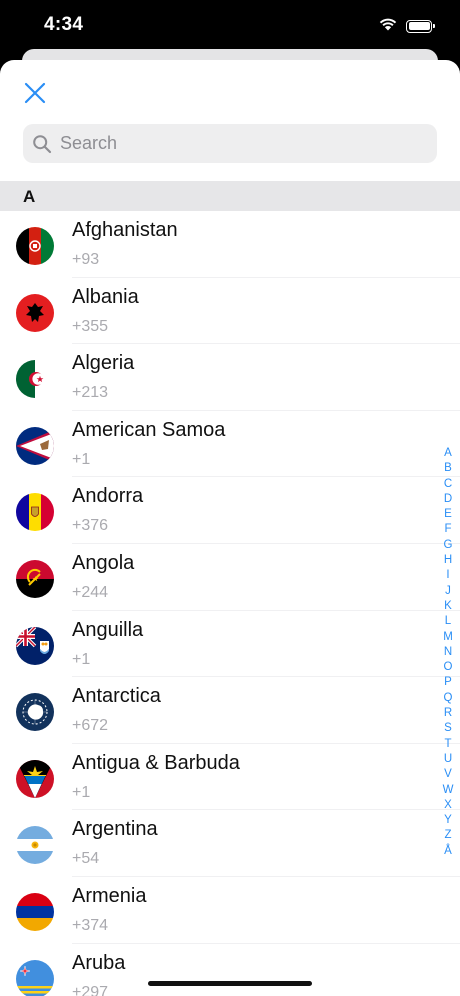  I want to click on country-row: Angola +244, so click(230, 577).